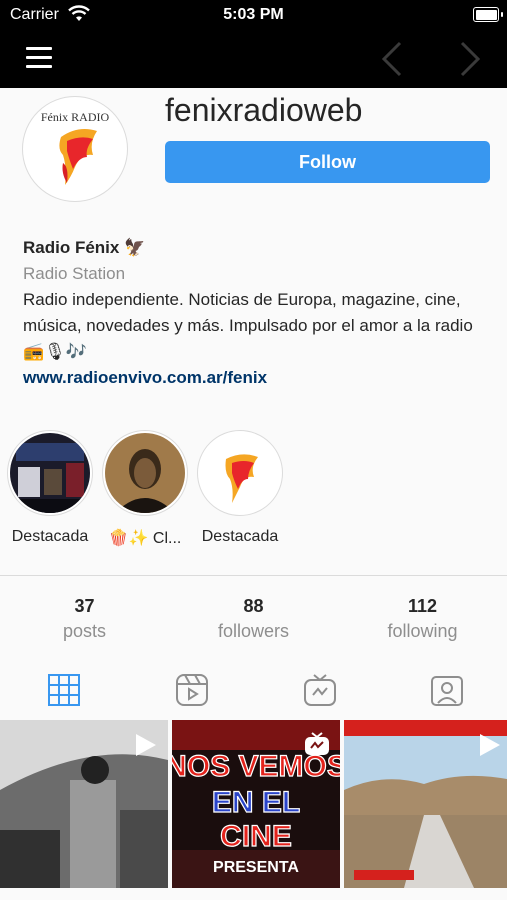 The image size is (507, 900). I want to click on story-highlight-1: Destacada, so click(50, 488).